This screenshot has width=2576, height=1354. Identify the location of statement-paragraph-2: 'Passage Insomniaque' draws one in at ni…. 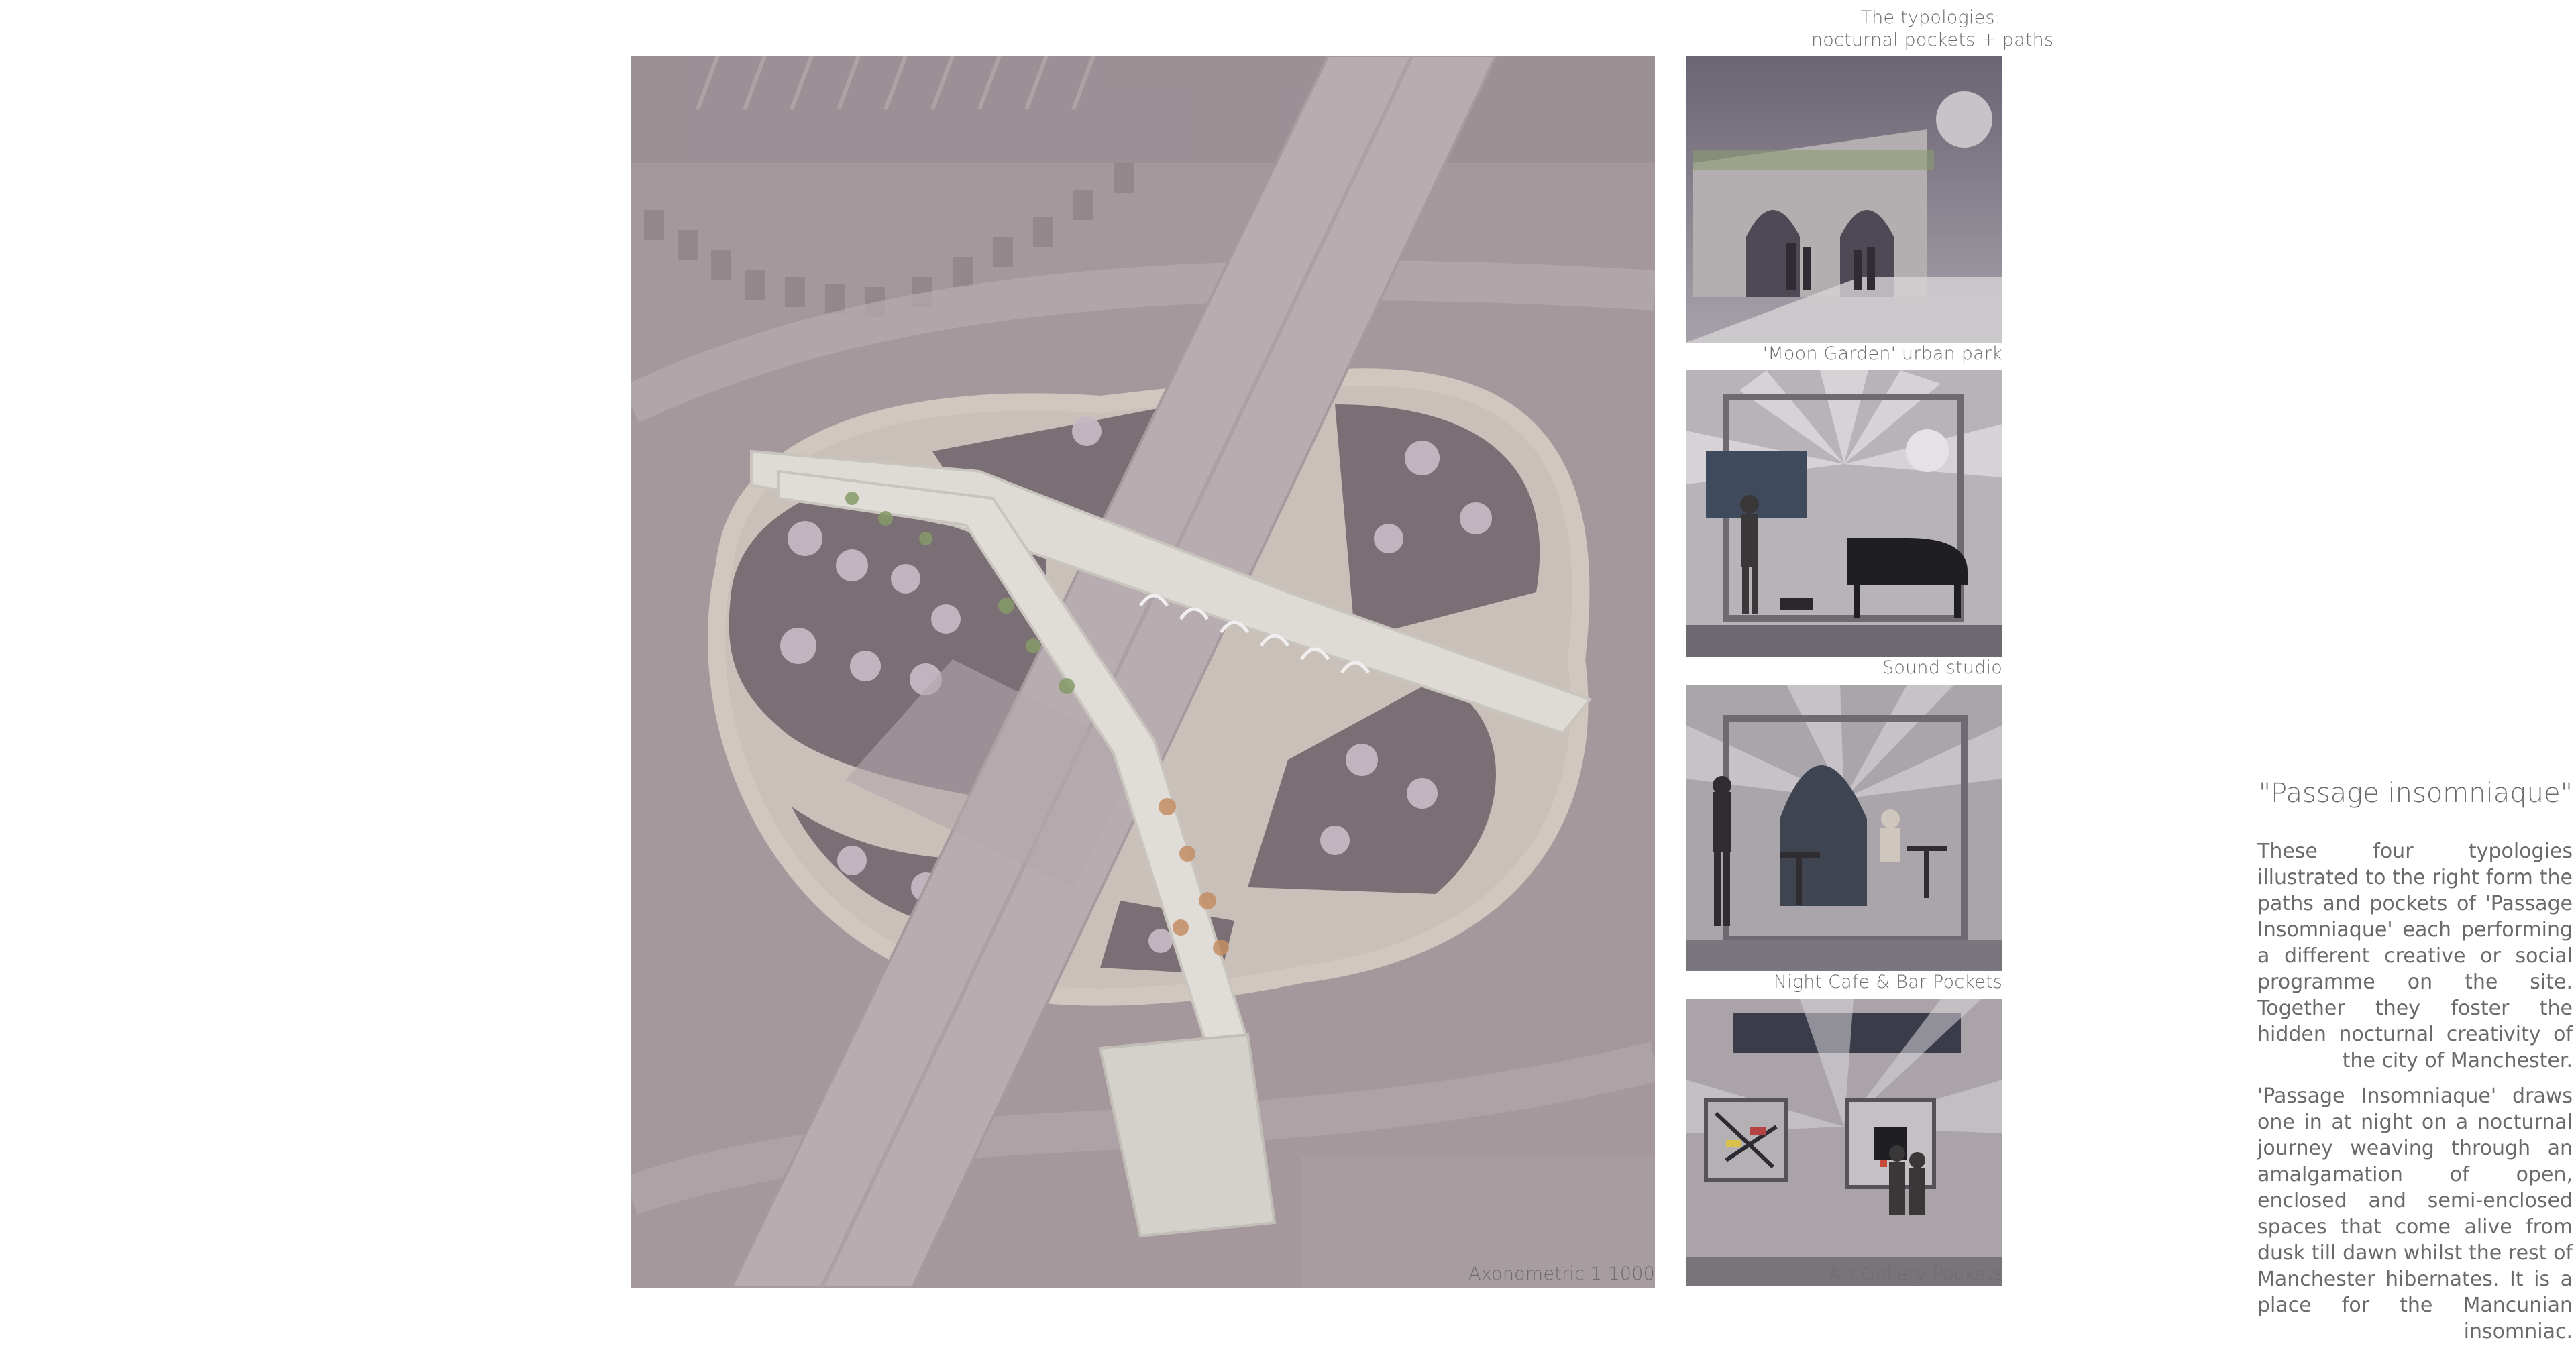
(2415, 1213).